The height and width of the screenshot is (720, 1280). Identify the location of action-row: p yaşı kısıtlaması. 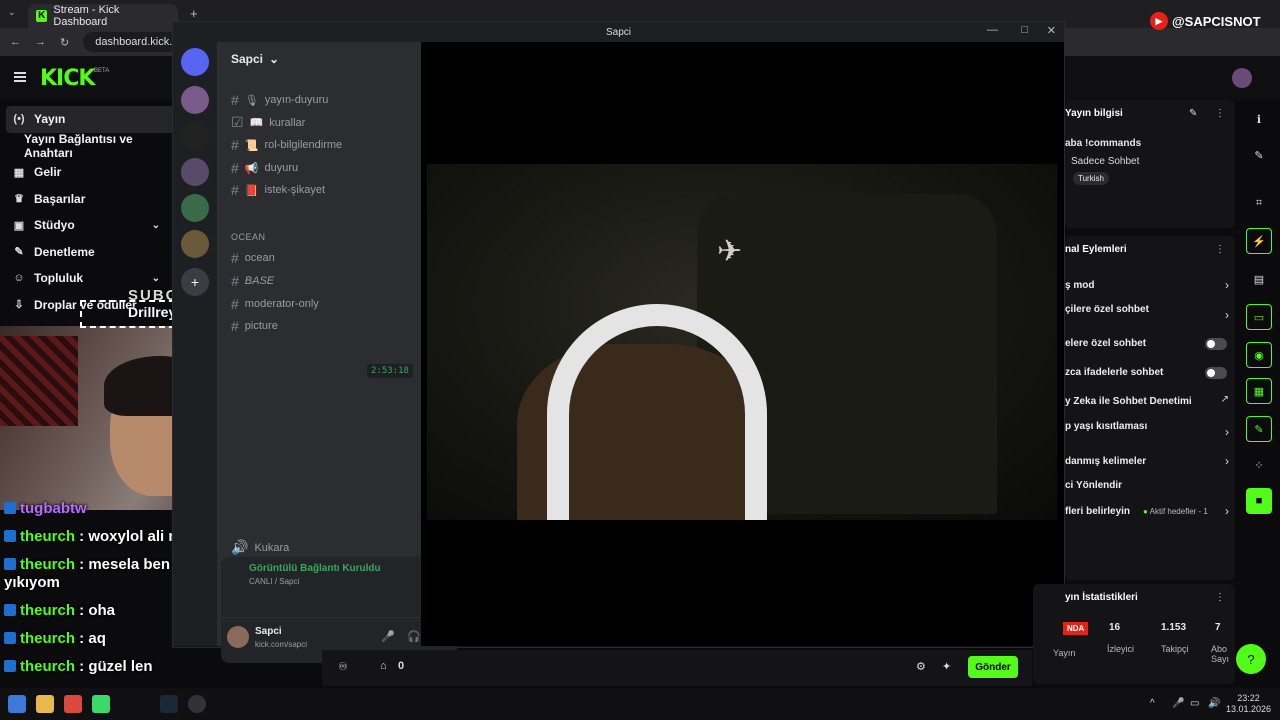
(1106, 426).